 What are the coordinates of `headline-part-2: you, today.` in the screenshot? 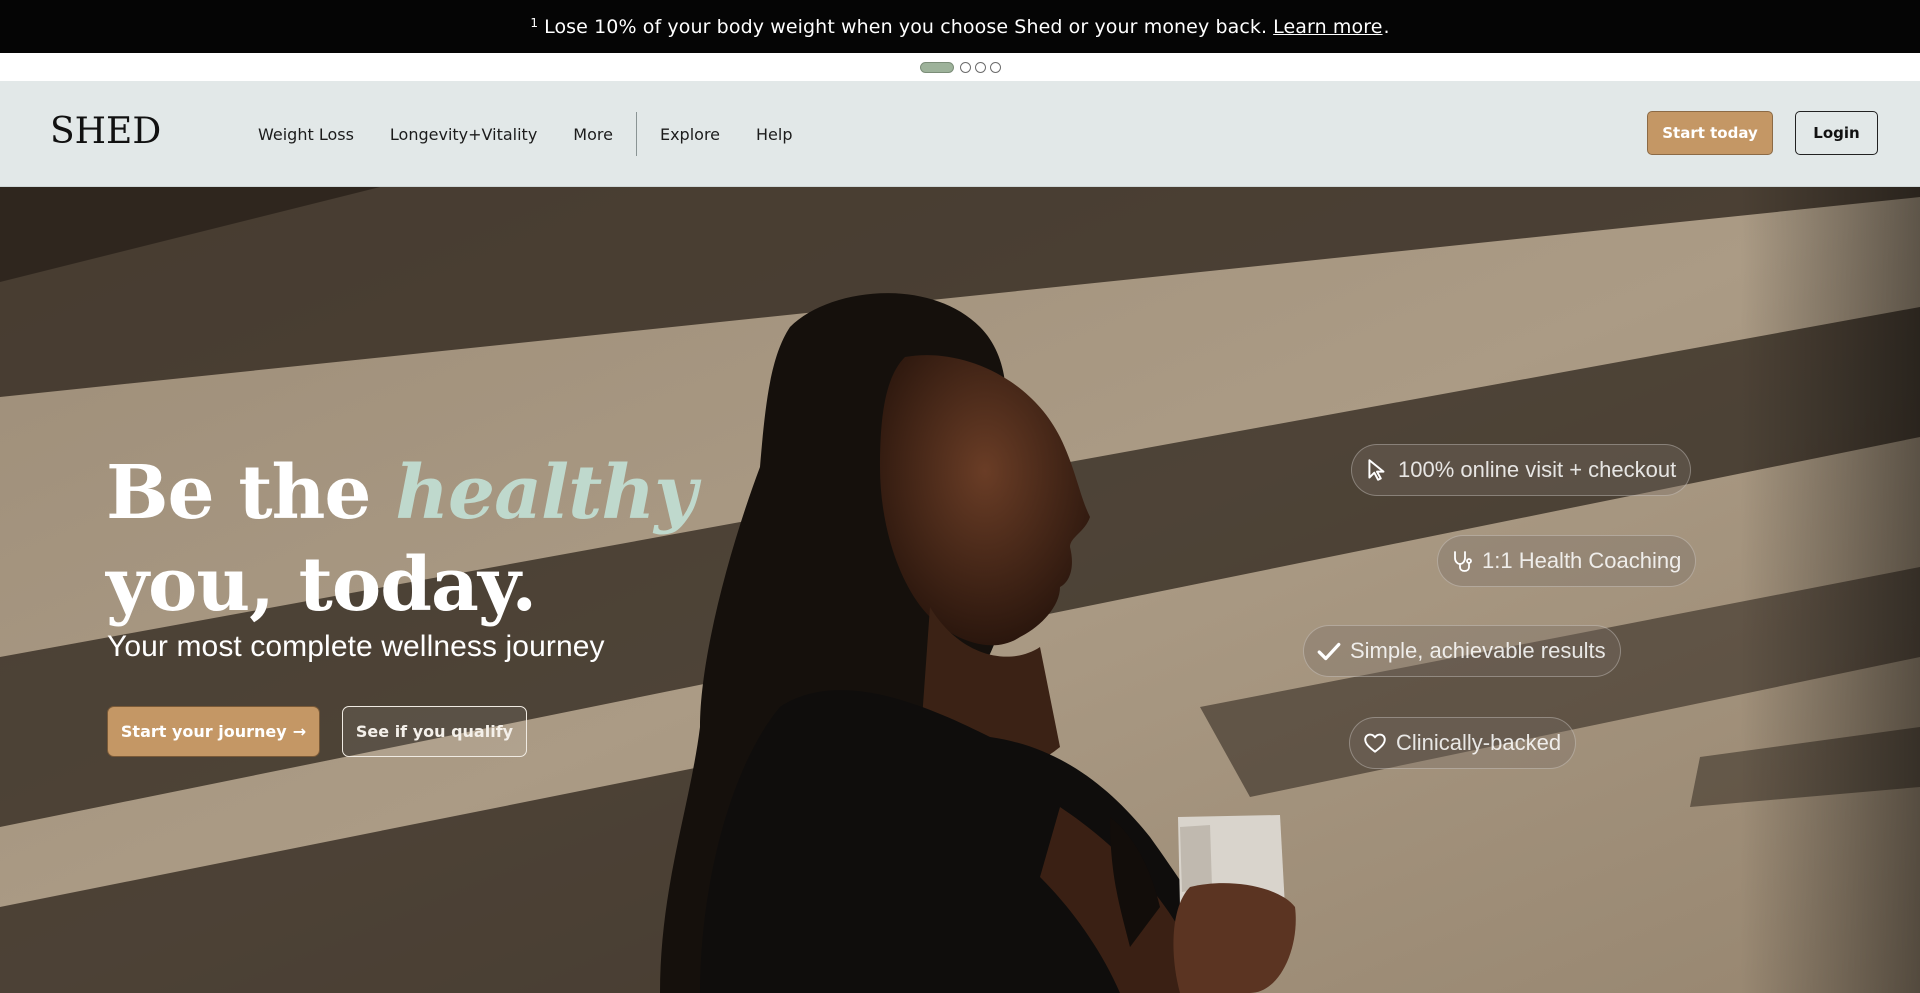 It's located at (321, 585).